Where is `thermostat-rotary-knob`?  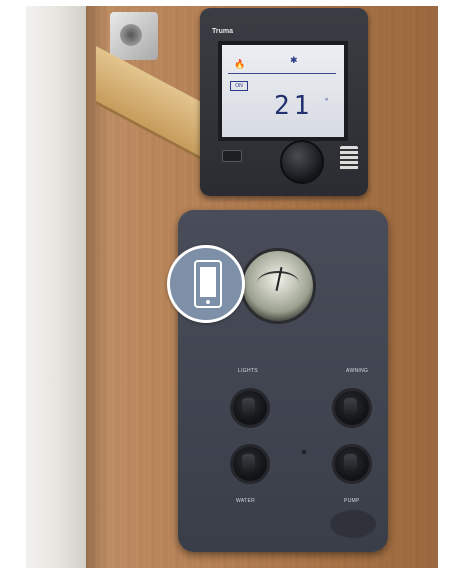 thermostat-rotary-knob is located at coordinates (302, 162).